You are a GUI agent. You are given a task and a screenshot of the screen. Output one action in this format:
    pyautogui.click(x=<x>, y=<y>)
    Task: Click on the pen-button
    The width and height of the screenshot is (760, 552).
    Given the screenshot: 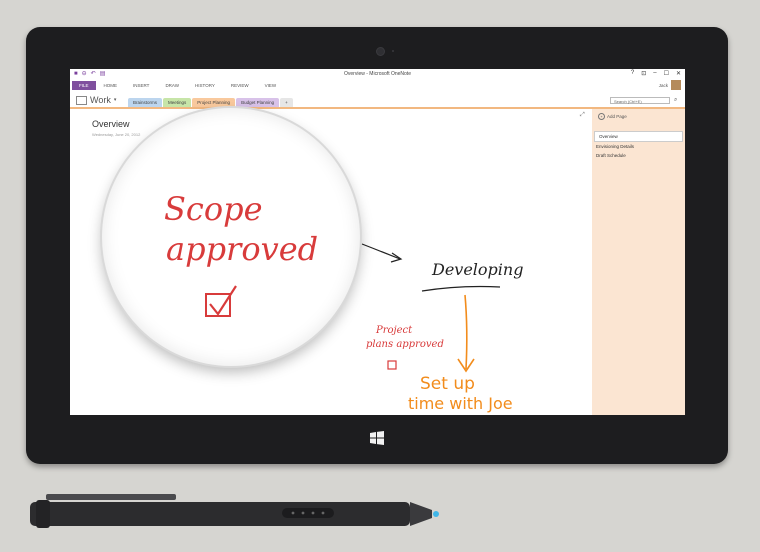 What is the action you would take?
    pyautogui.click(x=308, y=513)
    